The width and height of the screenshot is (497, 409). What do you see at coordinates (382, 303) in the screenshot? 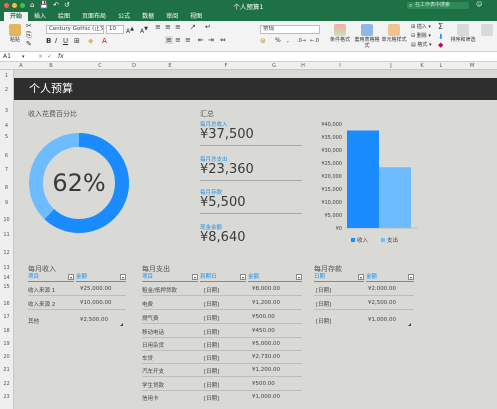
I see `savings-amount: ¥2,500.00` at bounding box center [382, 303].